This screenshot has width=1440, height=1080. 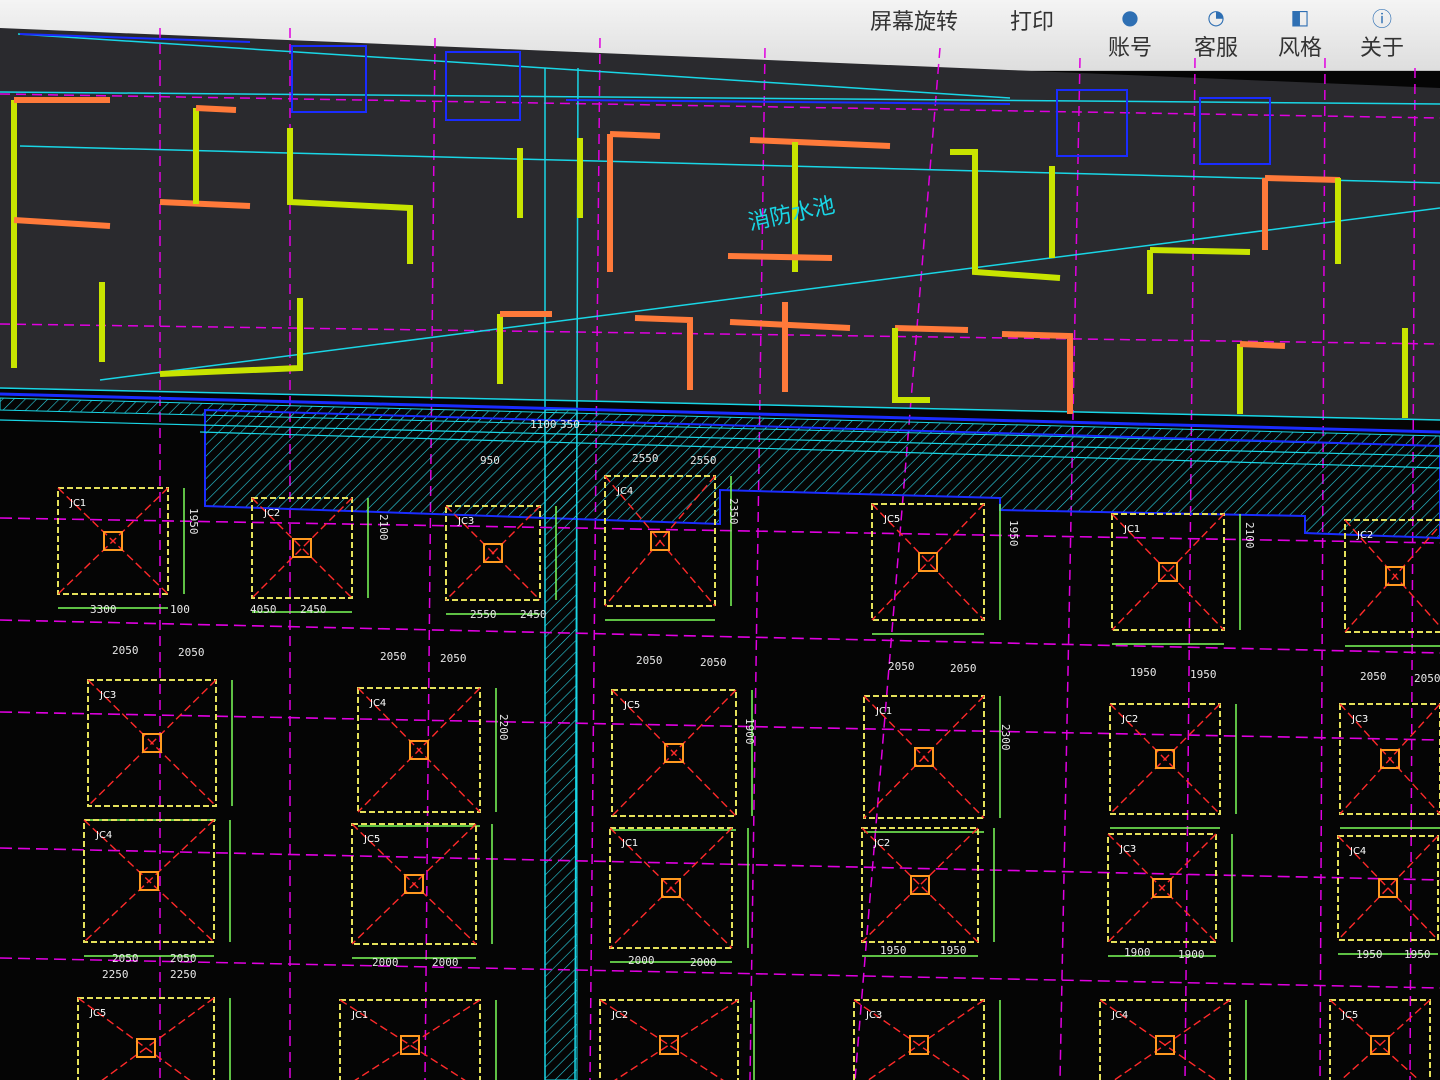 What do you see at coordinates (1300, 17) in the screenshot?
I see `palette-icon: ◧` at bounding box center [1300, 17].